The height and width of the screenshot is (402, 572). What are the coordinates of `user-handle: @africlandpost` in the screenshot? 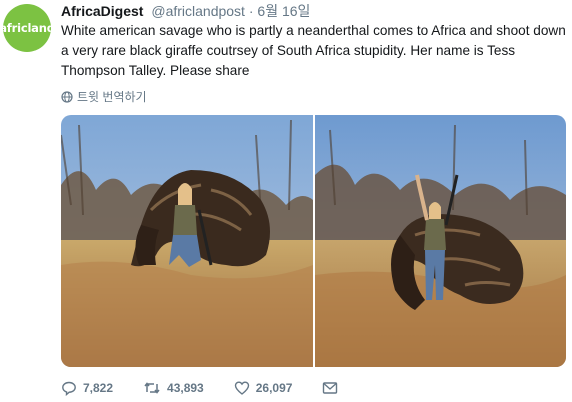 It's located at (198, 11).